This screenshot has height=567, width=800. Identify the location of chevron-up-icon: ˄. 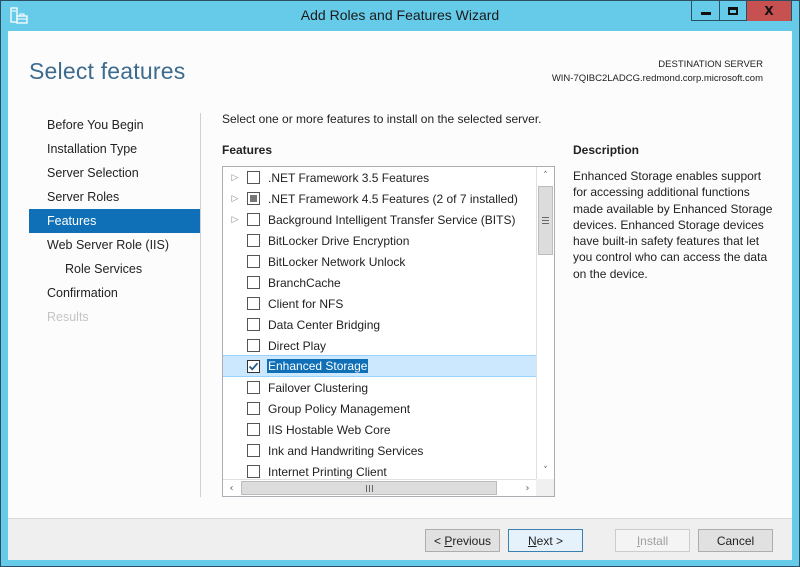
(545, 175).